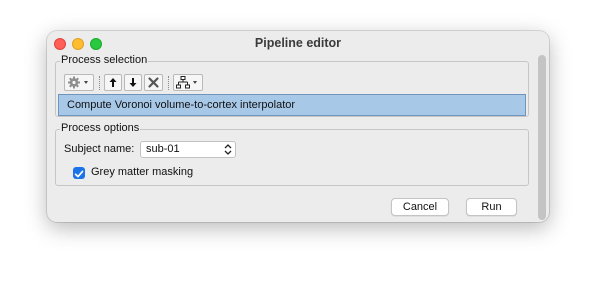  I want to click on process-selection-label: Process selection, so click(104, 60).